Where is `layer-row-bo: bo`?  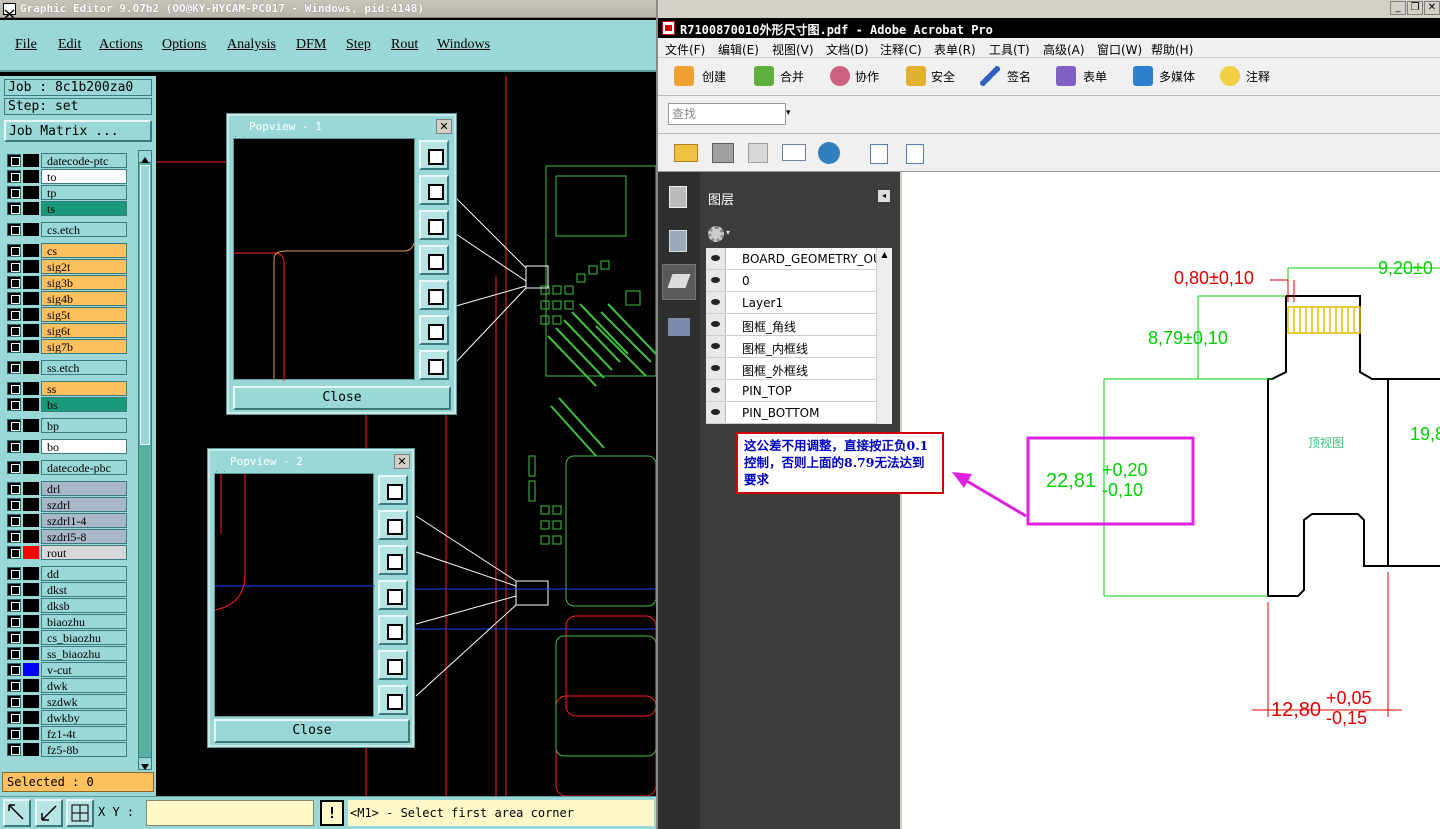 layer-row-bo: bo is located at coordinates (66, 446).